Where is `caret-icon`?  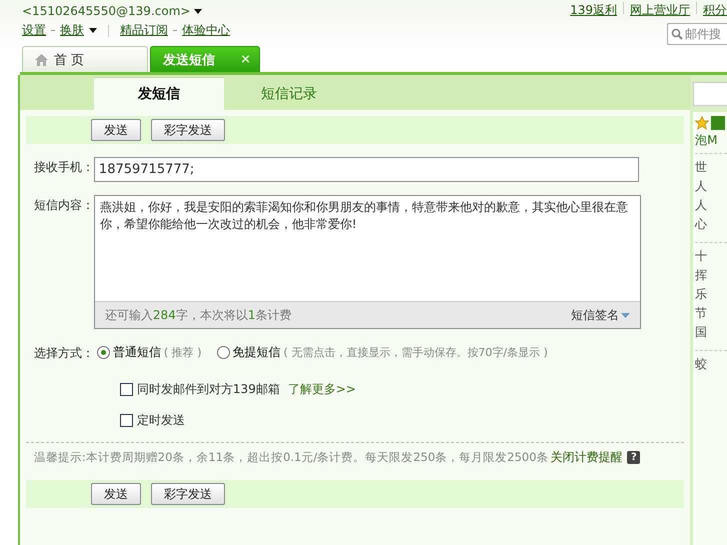 caret-icon is located at coordinates (625, 315).